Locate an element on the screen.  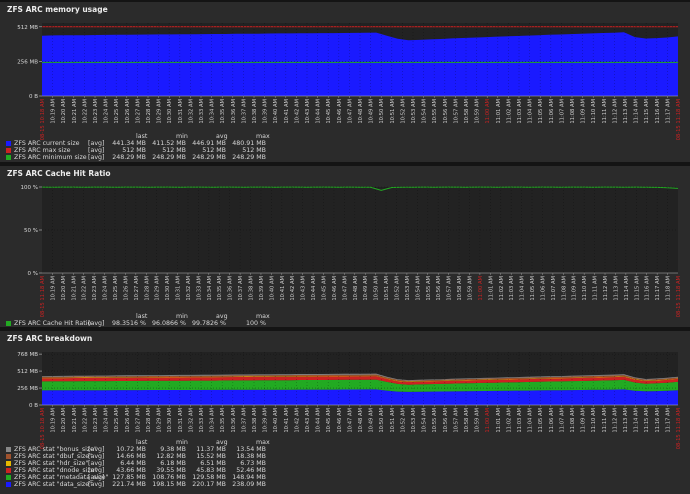
x-tick-label: 10:52 AM is located at coordinates (403, 420).